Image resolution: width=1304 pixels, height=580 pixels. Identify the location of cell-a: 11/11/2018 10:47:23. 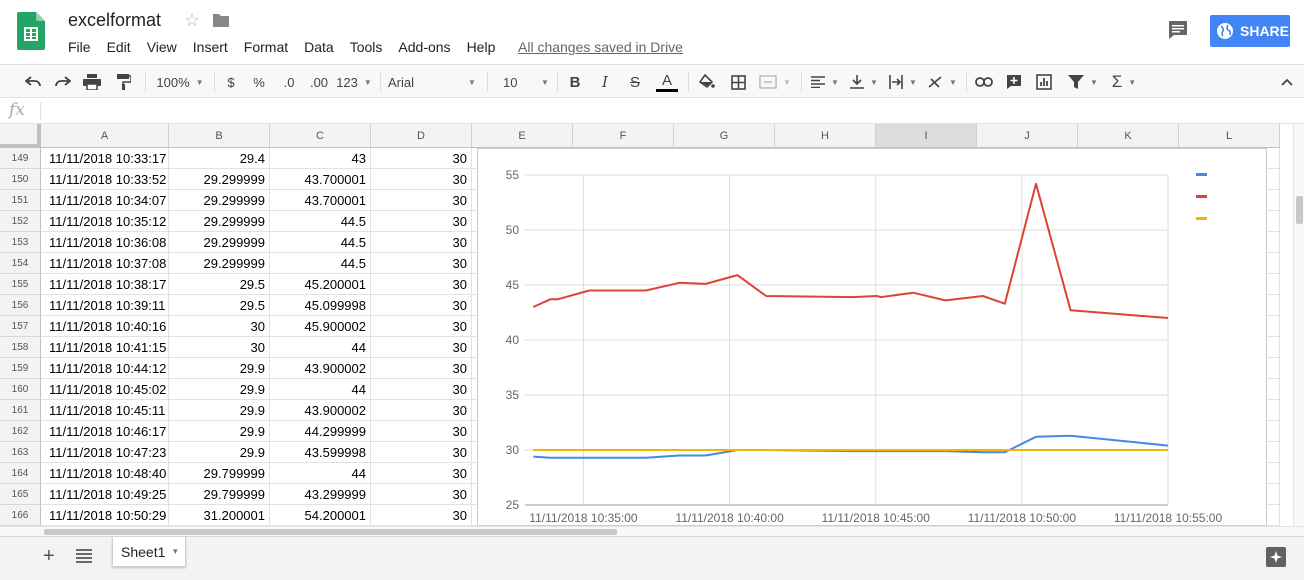
(105, 452).